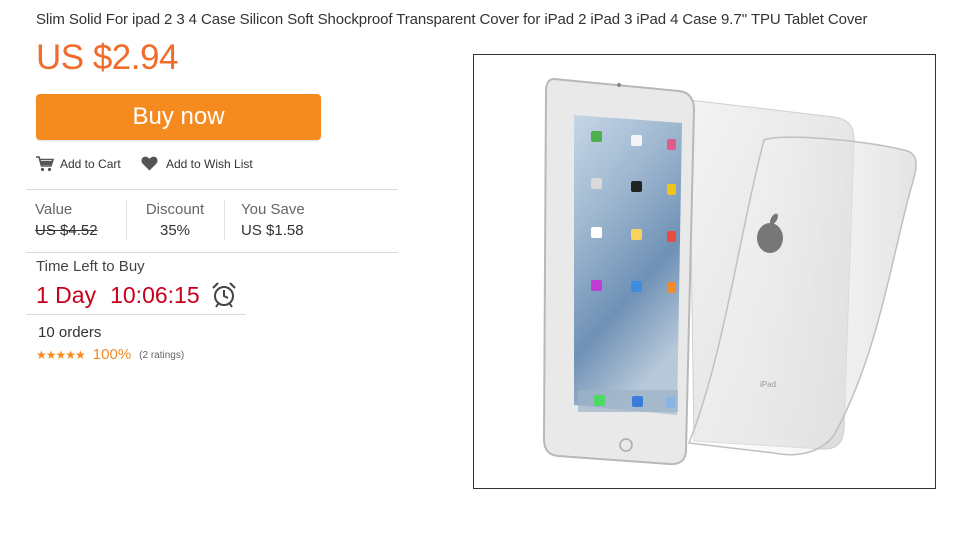  I want to click on rating: ★★★★★ 100% (2 ratings), so click(110, 354).